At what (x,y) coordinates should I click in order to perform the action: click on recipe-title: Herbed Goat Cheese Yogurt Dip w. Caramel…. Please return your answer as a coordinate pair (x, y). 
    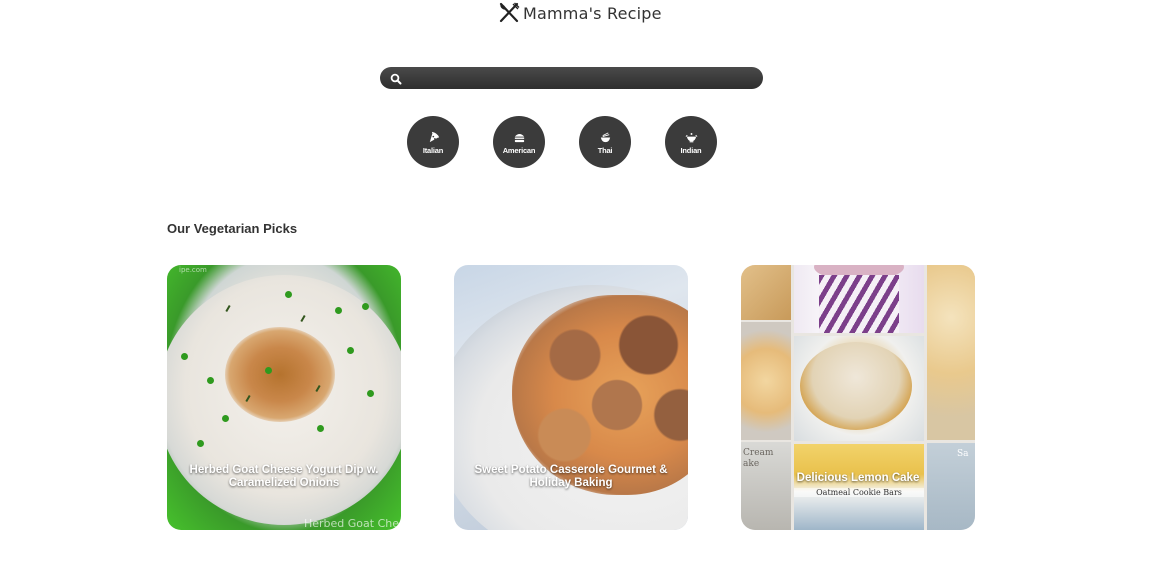
    Looking at the image, I should click on (284, 476).